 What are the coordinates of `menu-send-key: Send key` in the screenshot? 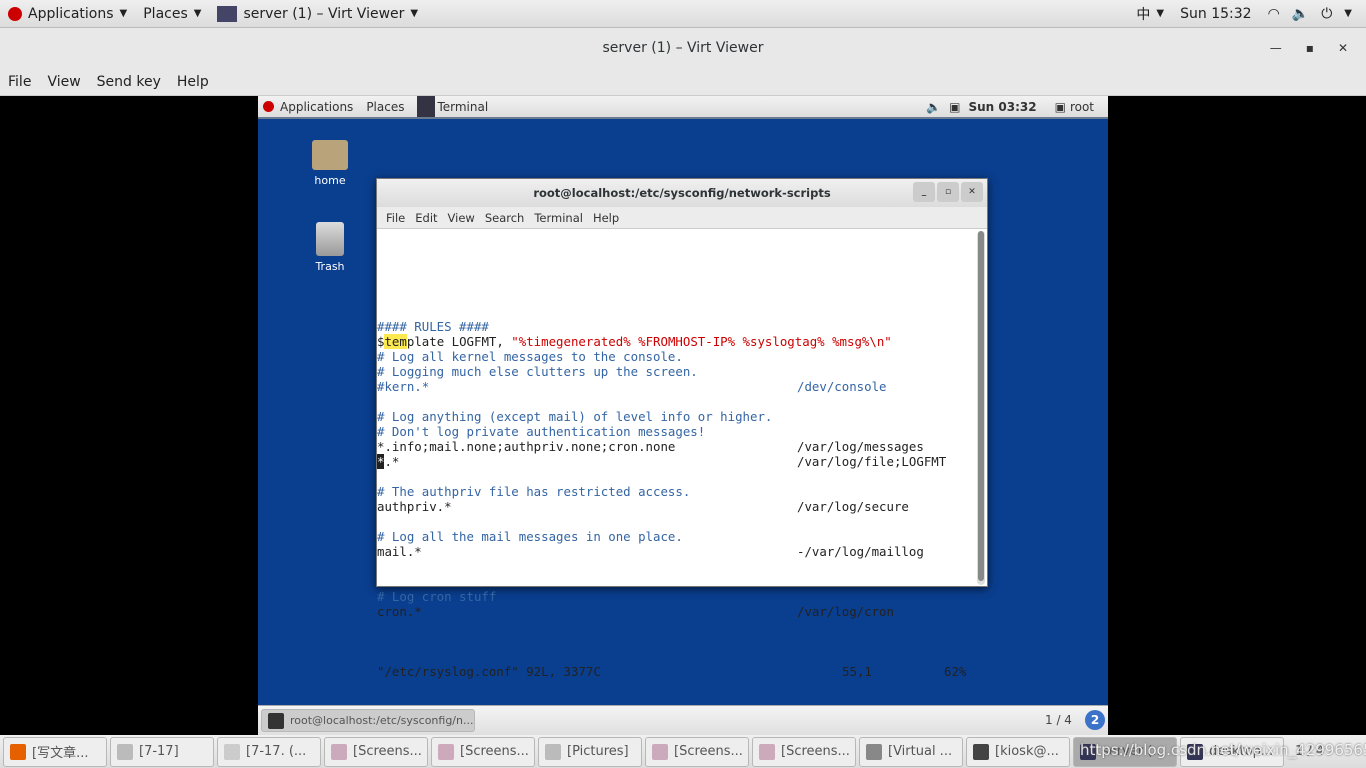 It's located at (129, 82).